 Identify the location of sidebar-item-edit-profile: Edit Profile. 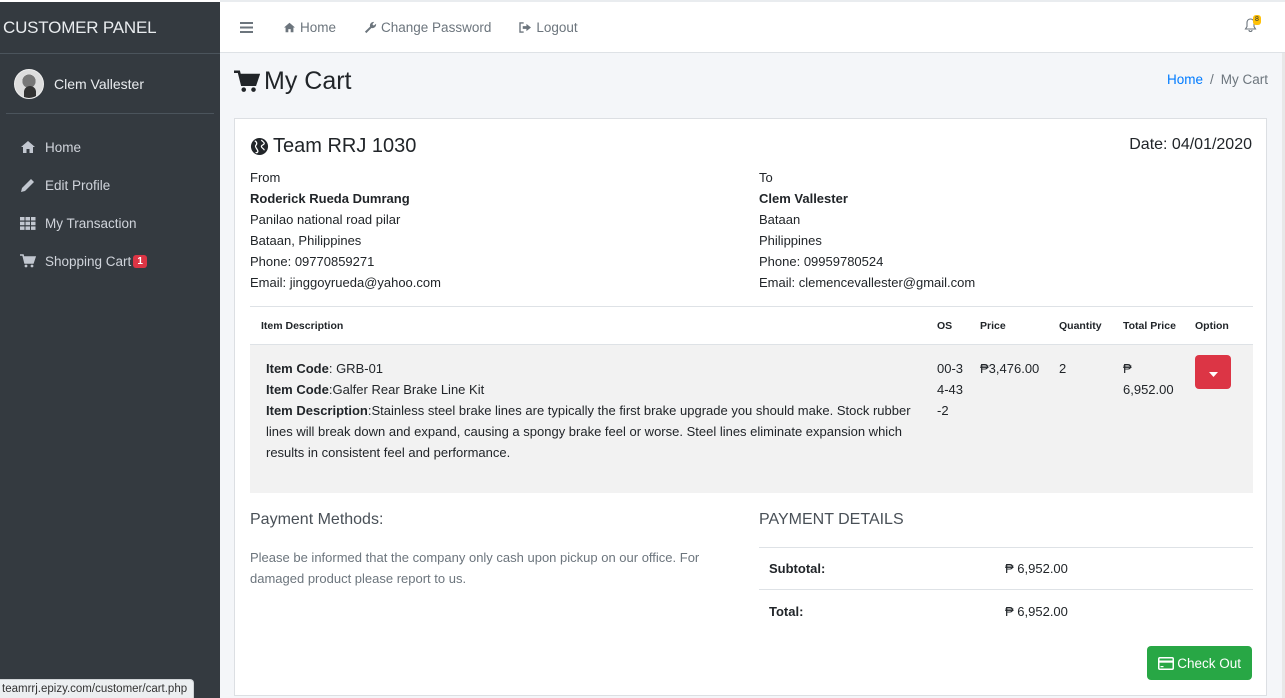
(110, 185).